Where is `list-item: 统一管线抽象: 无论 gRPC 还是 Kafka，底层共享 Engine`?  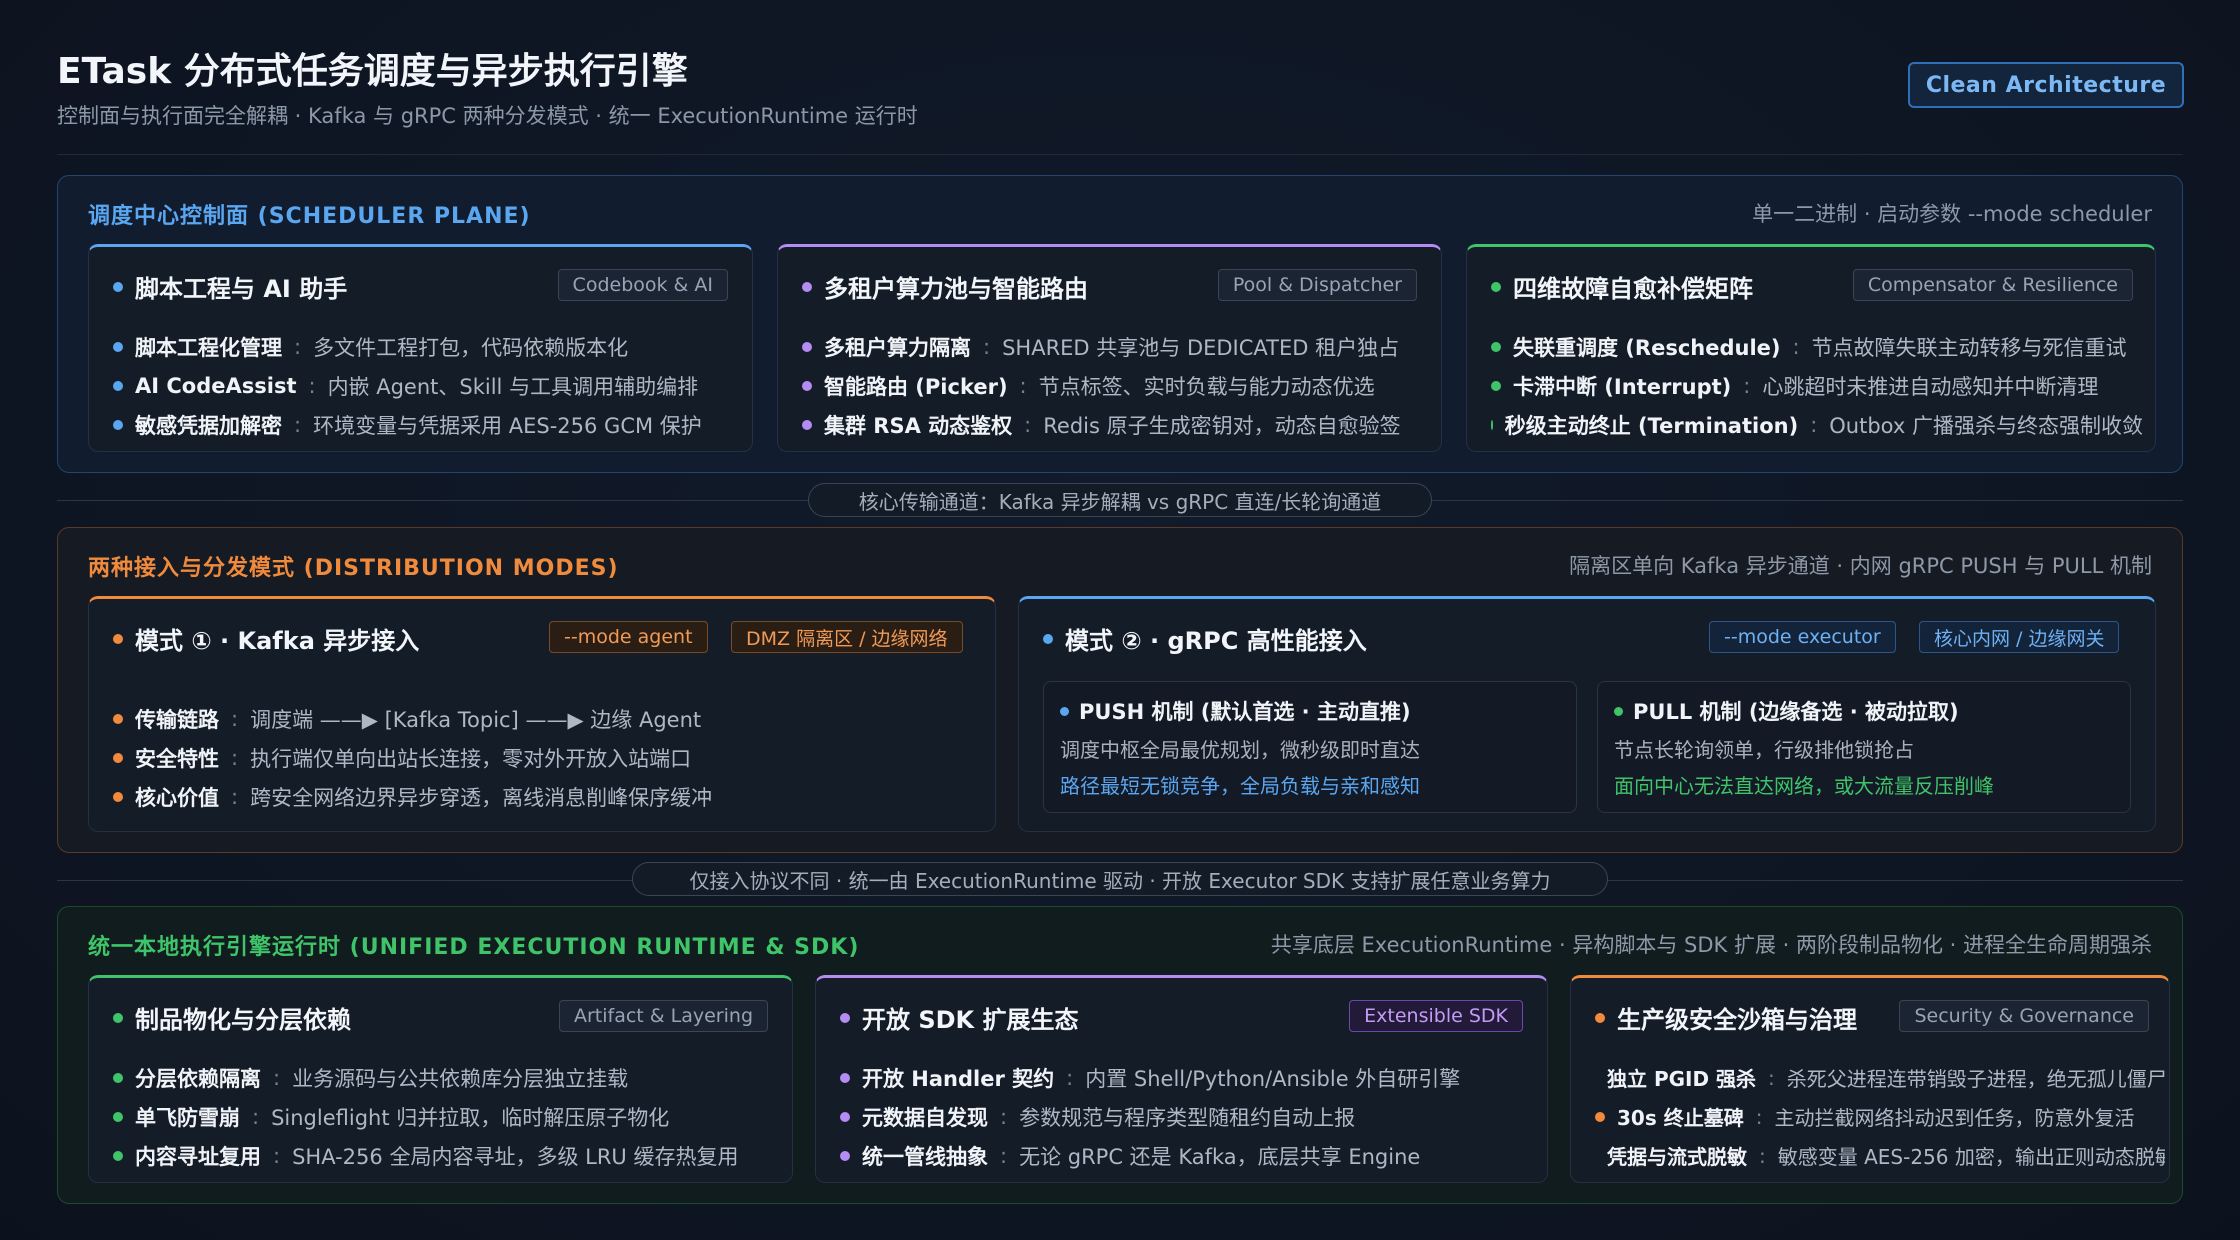
list-item: 统一管线抽象: 无论 gRPC 还是 Kafka，底层共享 Engine is located at coordinates (1187, 1155).